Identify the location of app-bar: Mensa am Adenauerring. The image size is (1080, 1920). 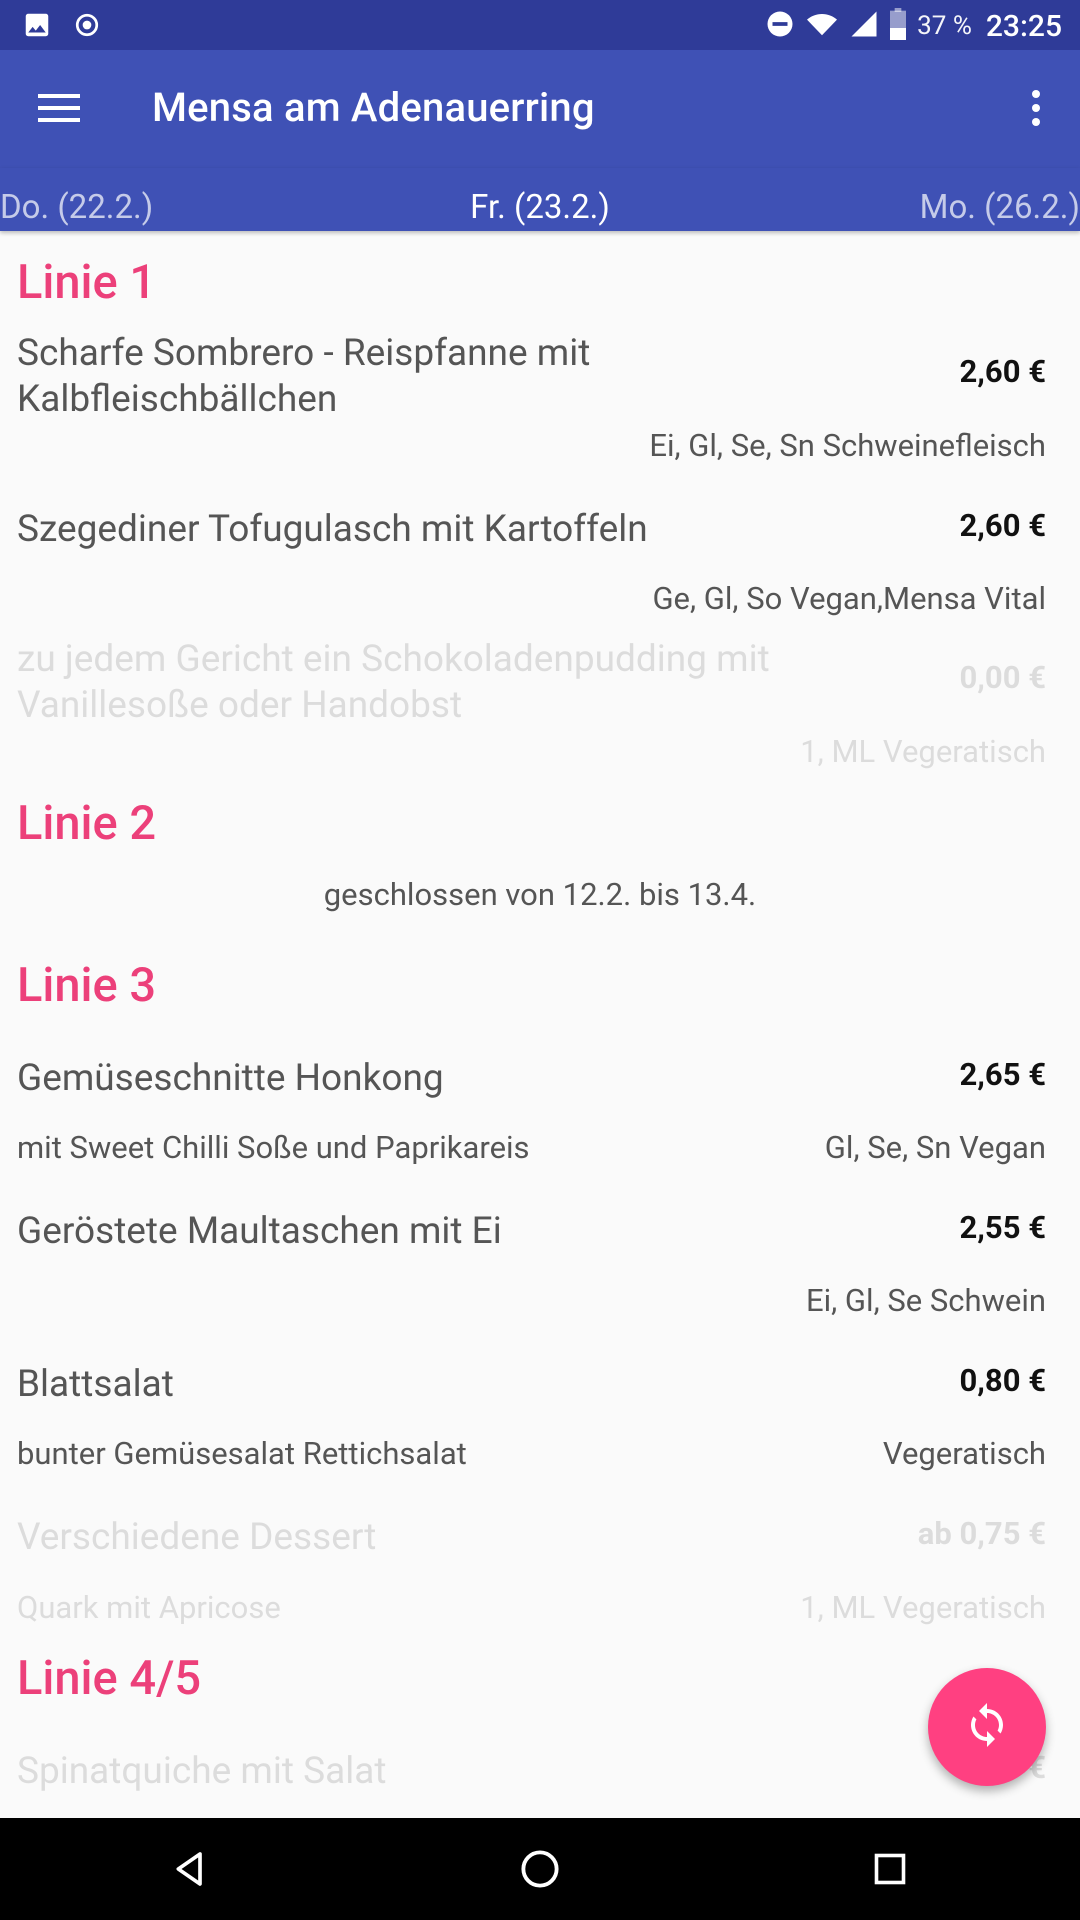
(540, 109).